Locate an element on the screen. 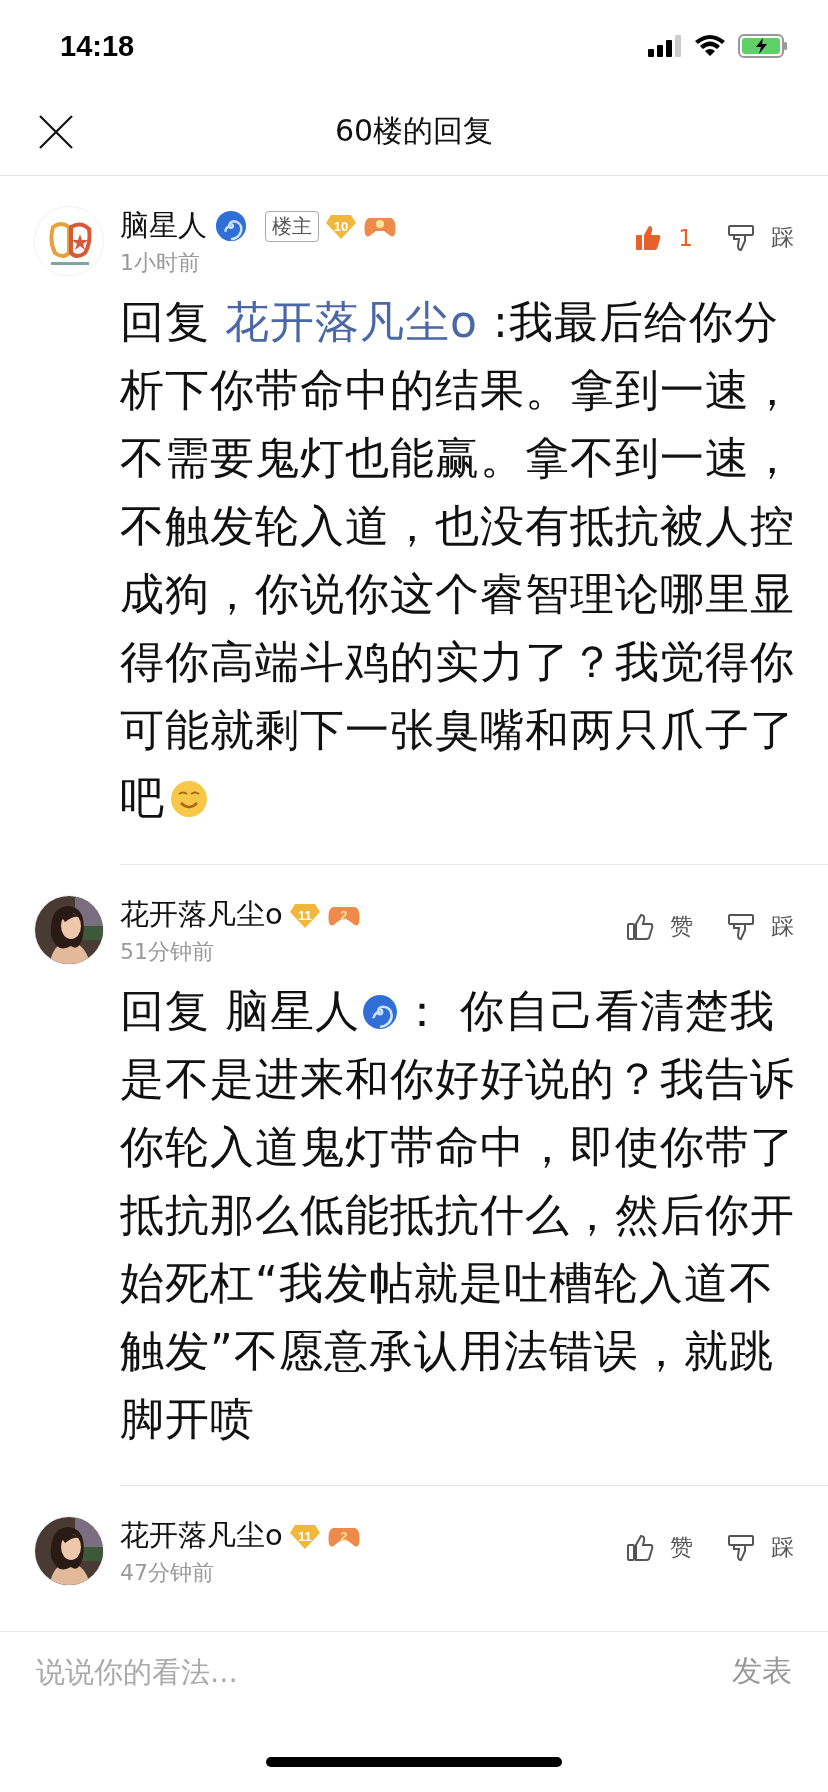  post-time: 47分钟前 is located at coordinates (167, 1573).